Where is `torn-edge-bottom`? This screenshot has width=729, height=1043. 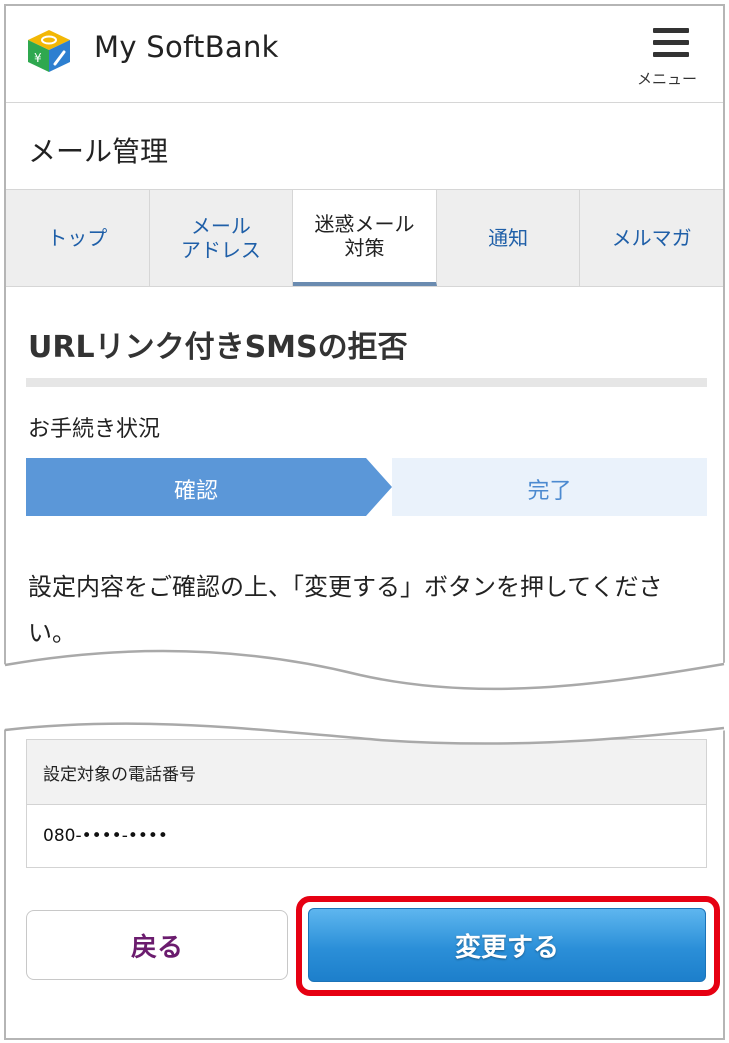
torn-edge-bottom is located at coordinates (364, 722).